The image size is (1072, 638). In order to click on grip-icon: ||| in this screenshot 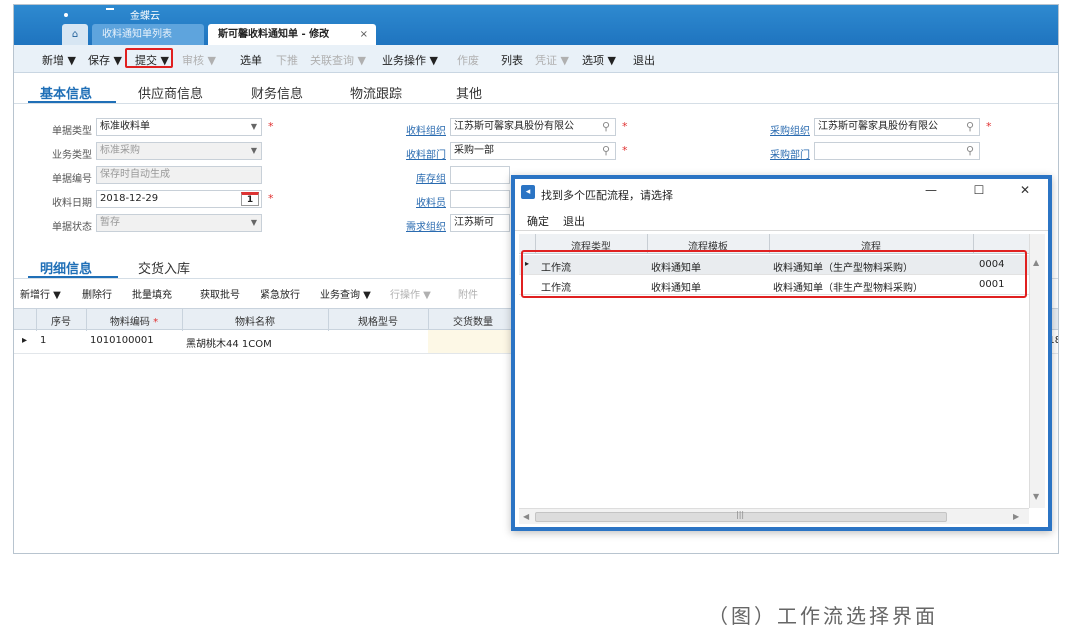, I will do `click(740, 514)`.